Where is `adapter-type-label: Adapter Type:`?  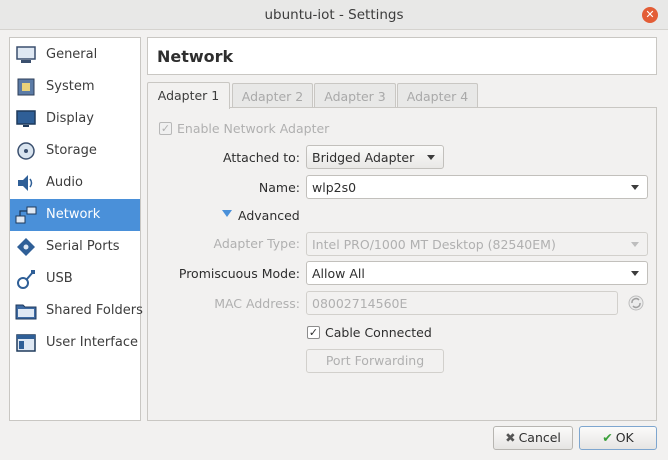 adapter-type-label: Adapter Type: is located at coordinates (257, 243).